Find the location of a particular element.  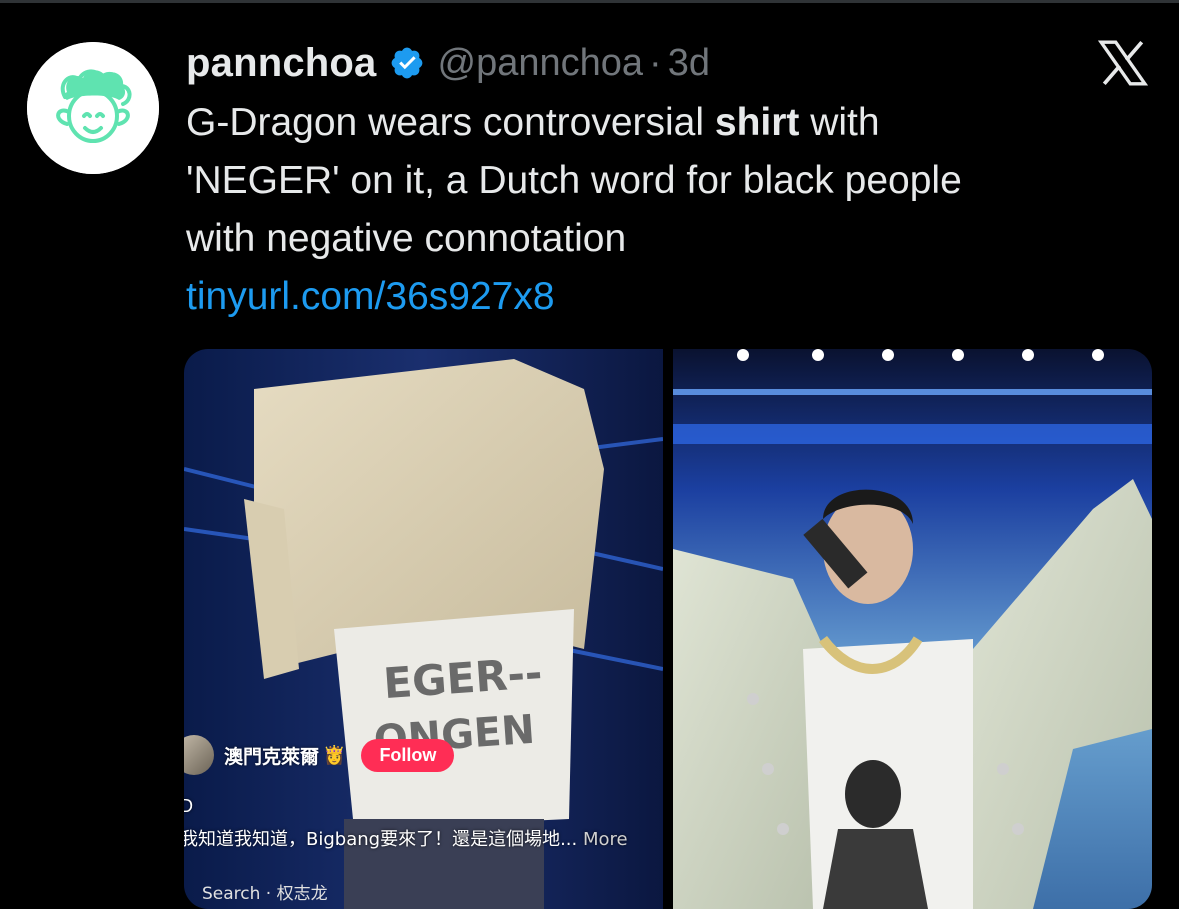

tweet-text-line-3: with negative connotation is located at coordinates (406, 238).